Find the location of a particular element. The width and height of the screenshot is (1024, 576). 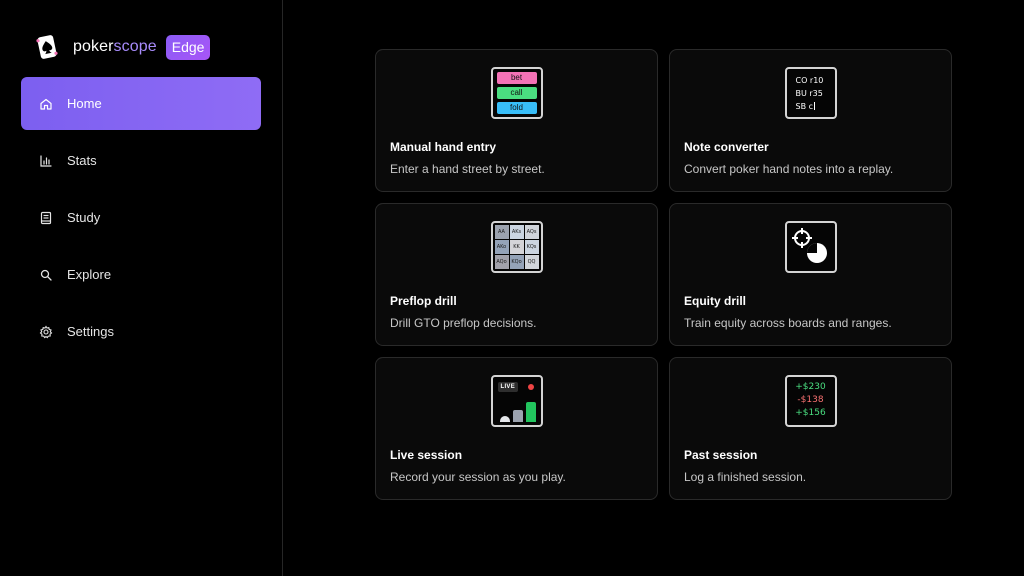

note-line-last: SB c is located at coordinates (810, 106).